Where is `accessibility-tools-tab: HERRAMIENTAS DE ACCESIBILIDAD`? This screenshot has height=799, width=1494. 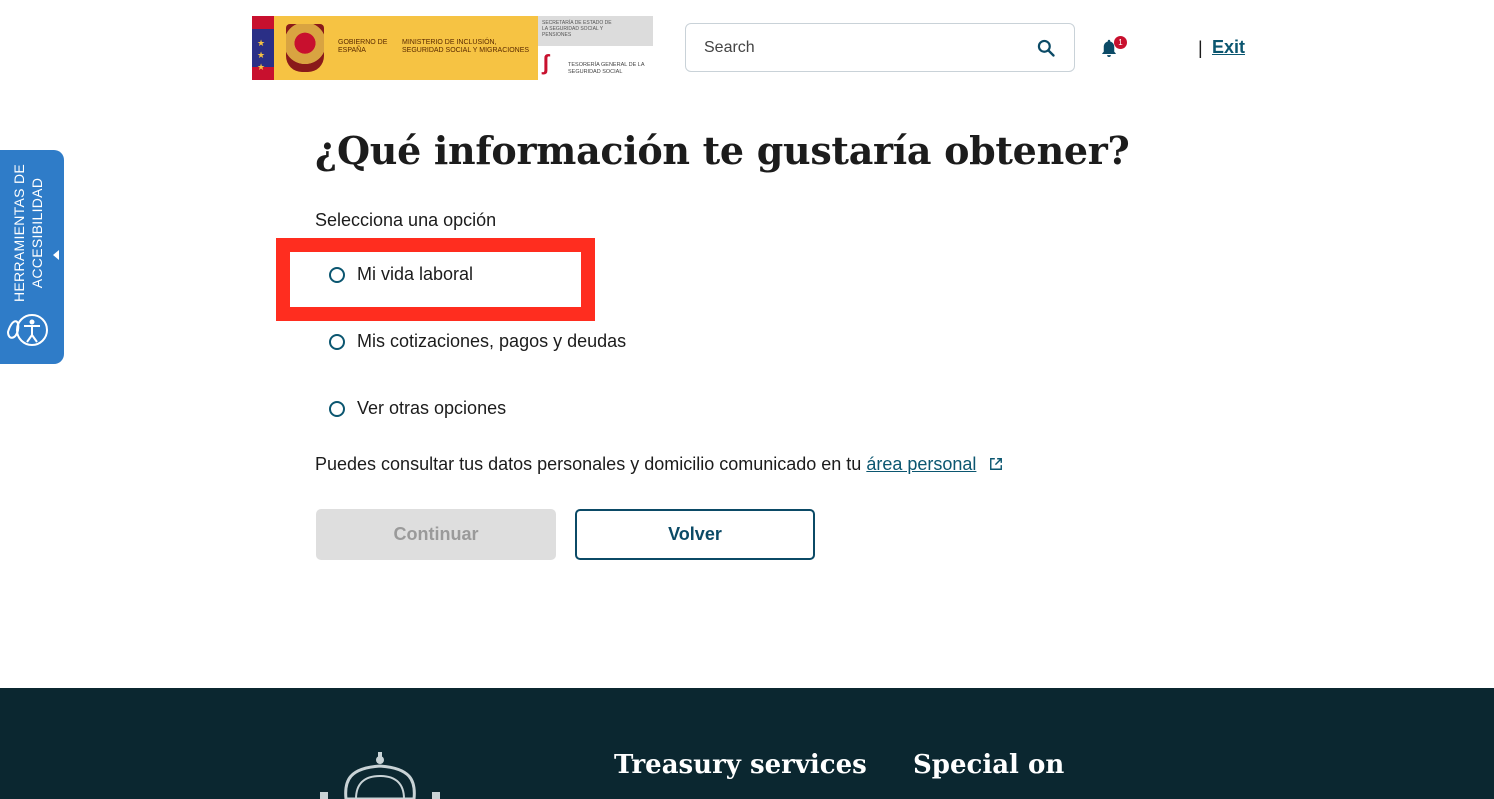
accessibility-tools-tab: HERRAMIENTAS DE ACCESIBILIDAD is located at coordinates (32, 257).